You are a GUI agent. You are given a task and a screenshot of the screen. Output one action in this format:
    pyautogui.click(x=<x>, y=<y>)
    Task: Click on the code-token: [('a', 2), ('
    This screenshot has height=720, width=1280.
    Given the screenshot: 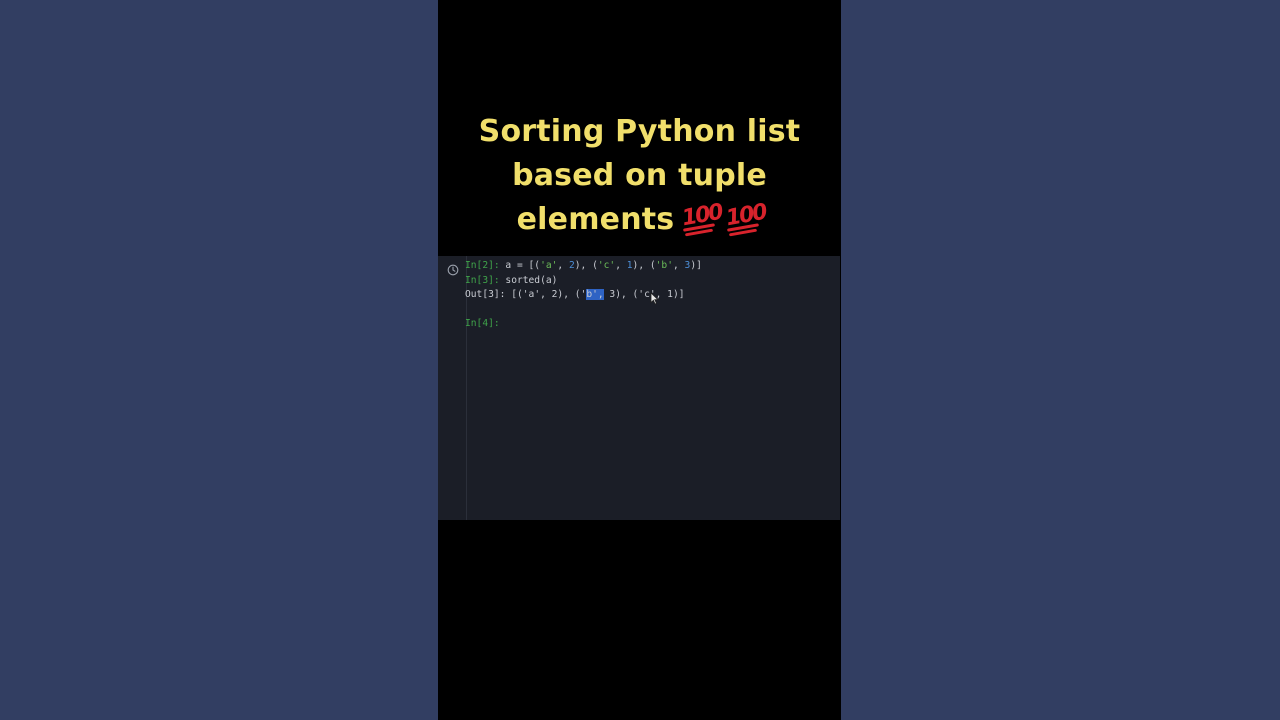 What is the action you would take?
    pyautogui.click(x=546, y=294)
    